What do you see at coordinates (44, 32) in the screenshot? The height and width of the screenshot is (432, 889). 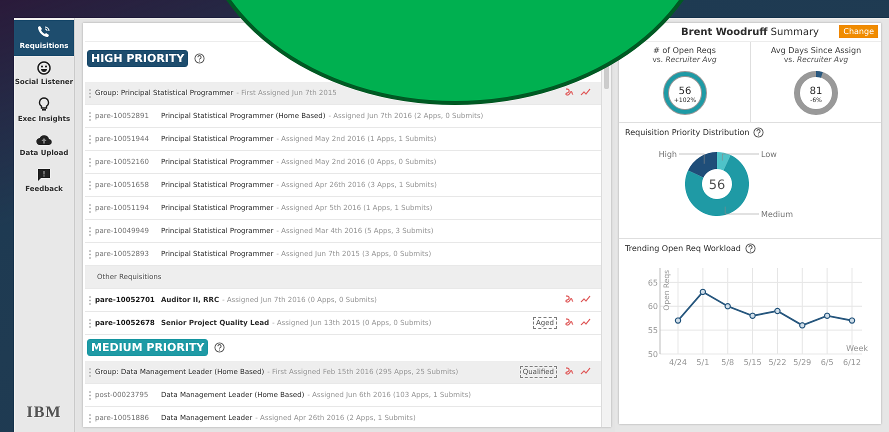 I see `phone-icon` at bounding box center [44, 32].